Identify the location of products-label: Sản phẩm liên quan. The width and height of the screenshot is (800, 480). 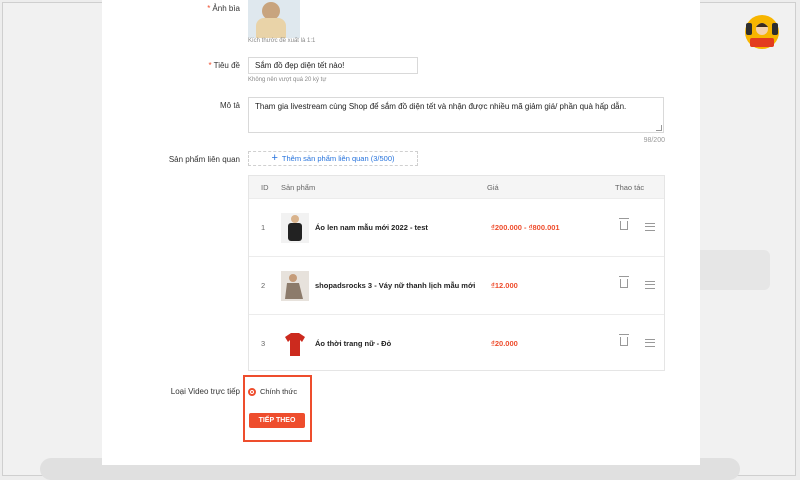
(204, 159).